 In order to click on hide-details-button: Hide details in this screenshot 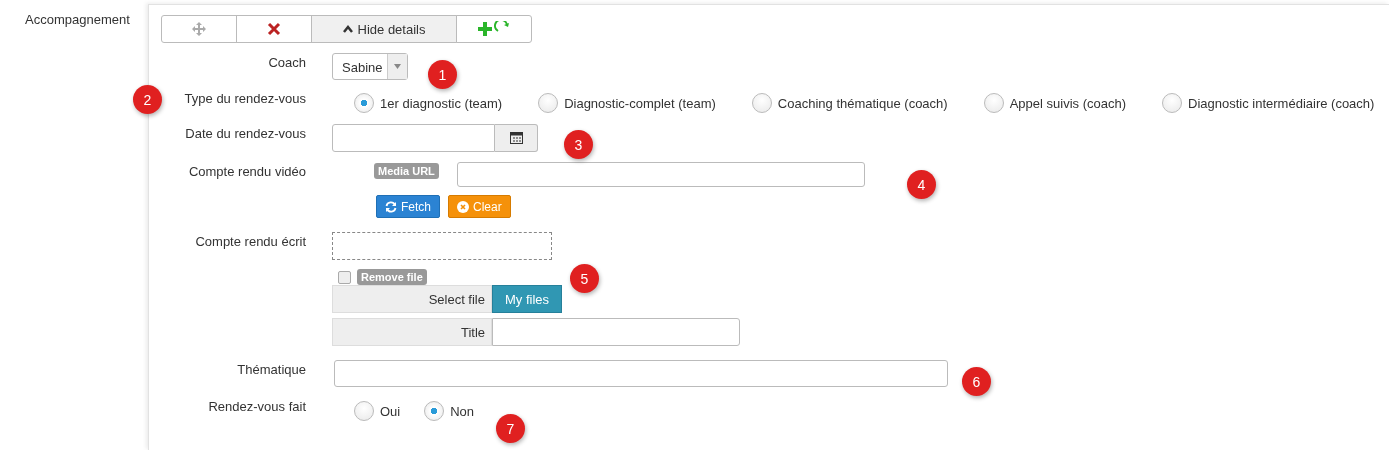, I will do `click(384, 29)`.